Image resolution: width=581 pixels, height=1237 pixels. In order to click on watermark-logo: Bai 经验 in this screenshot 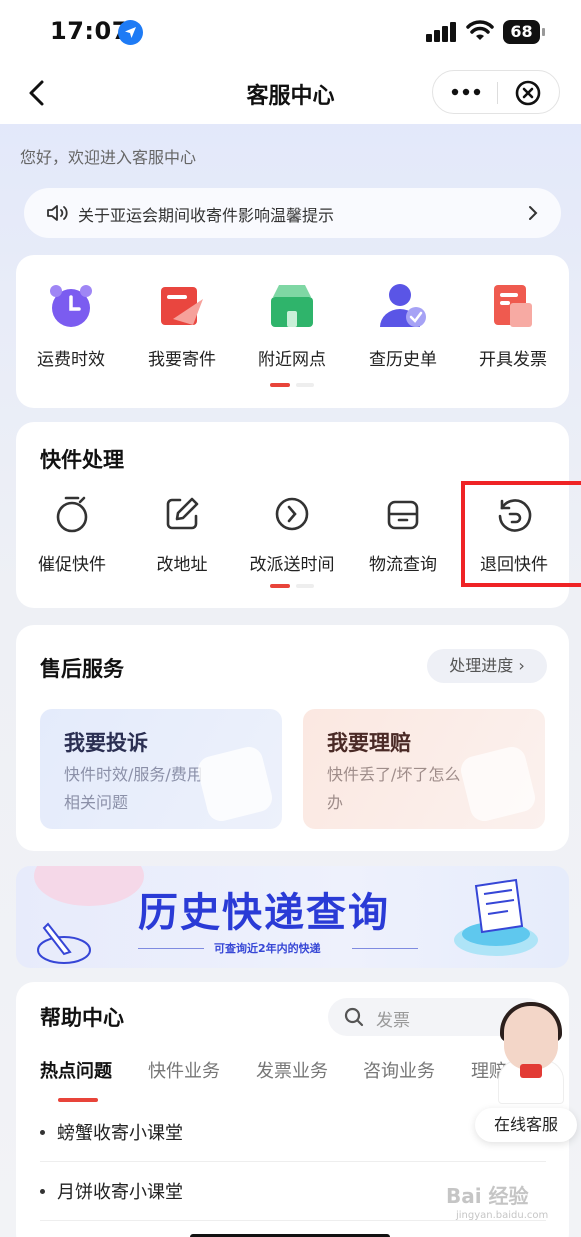, I will do `click(487, 1196)`.